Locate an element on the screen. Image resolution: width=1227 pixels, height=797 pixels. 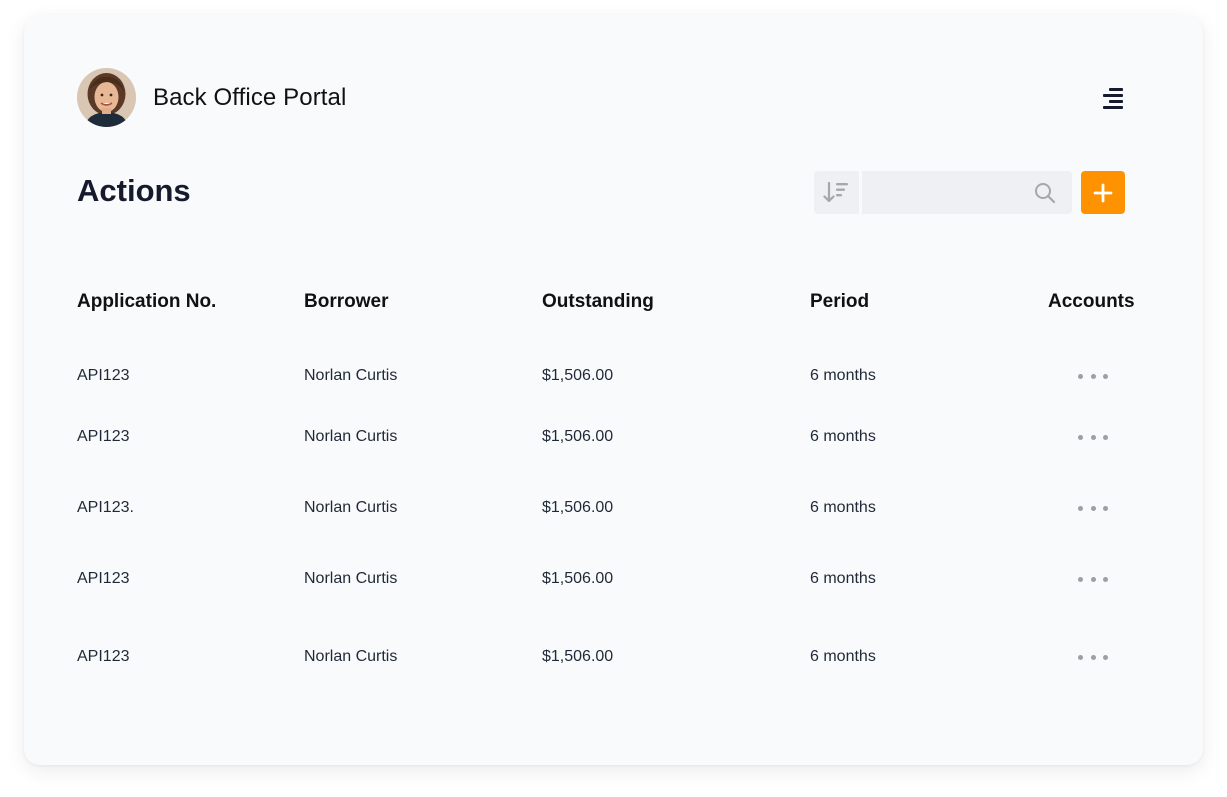
app-header: Back Office Portal is located at coordinates (211, 97).